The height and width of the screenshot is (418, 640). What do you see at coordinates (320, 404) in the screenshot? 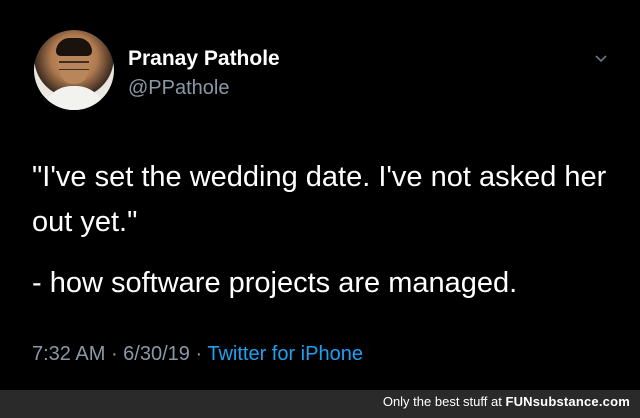
I see `watermark-bar: Only the best stuff at FUNsubstance.com` at bounding box center [320, 404].